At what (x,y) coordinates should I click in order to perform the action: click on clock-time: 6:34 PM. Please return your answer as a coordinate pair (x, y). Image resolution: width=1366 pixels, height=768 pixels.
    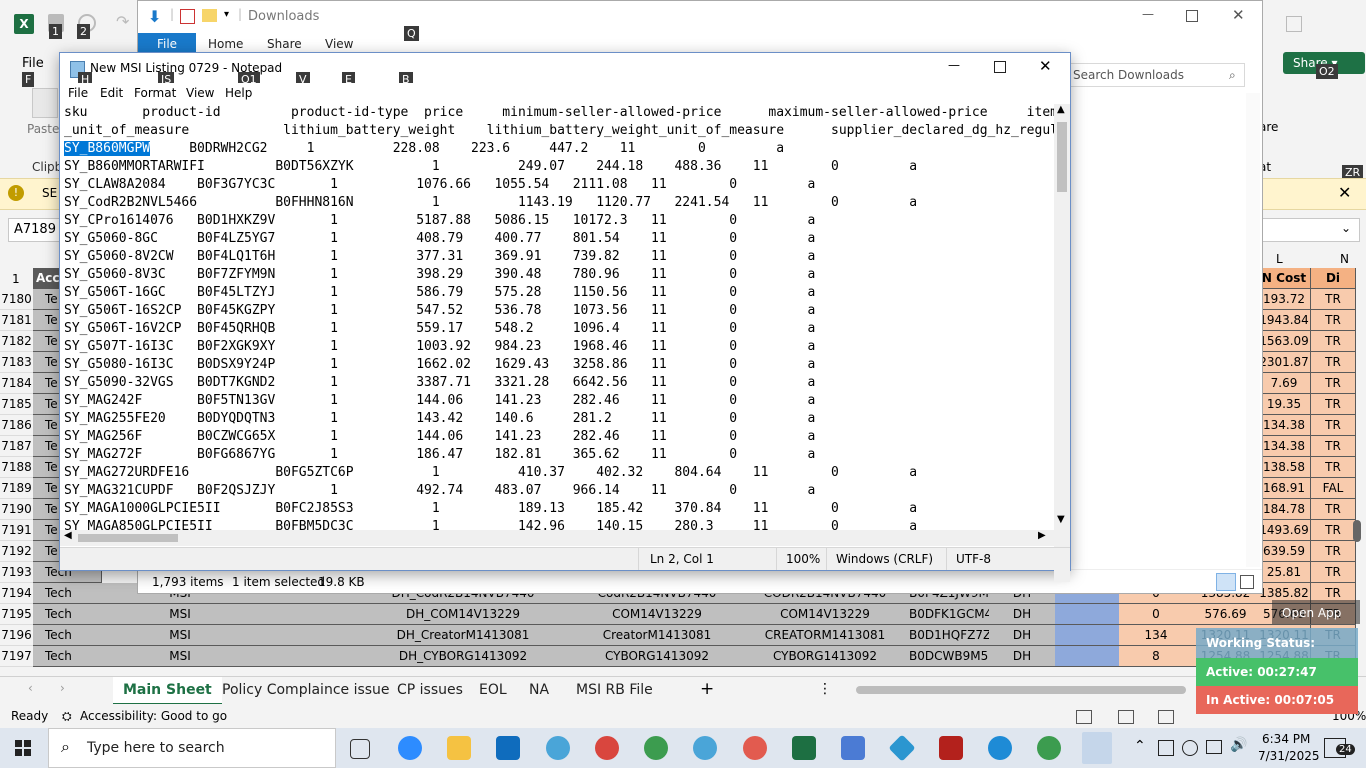
    Looking at the image, I should click on (1286, 739).